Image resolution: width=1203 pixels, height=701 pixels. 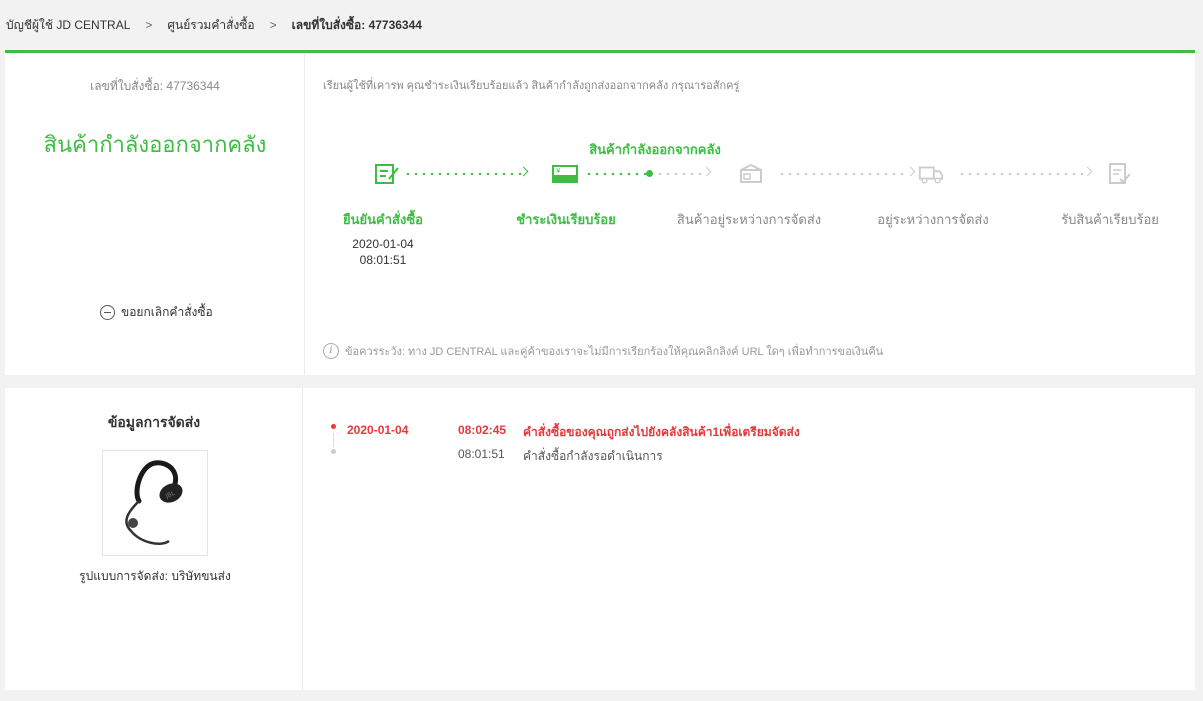 What do you see at coordinates (333, 451) in the screenshot?
I see `timeline-dot` at bounding box center [333, 451].